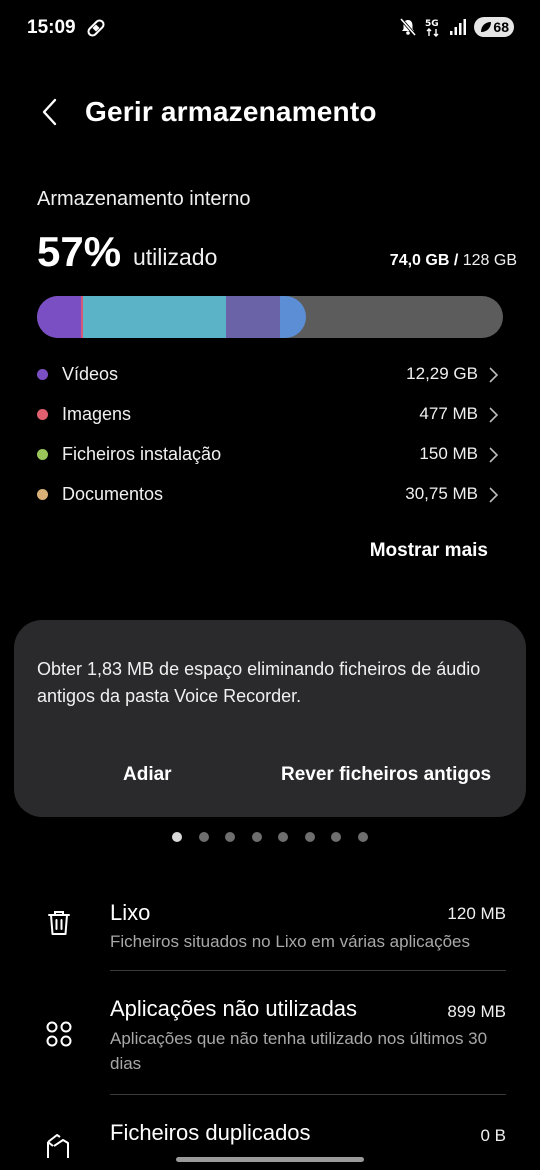 The height and width of the screenshot is (1170, 540). What do you see at coordinates (97, 414) in the screenshot?
I see `legend-label: Imagens` at bounding box center [97, 414].